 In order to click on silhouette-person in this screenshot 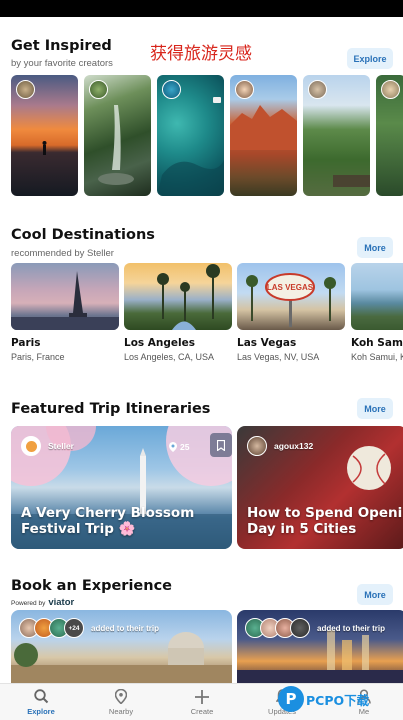, I will do `click(44, 148)`.